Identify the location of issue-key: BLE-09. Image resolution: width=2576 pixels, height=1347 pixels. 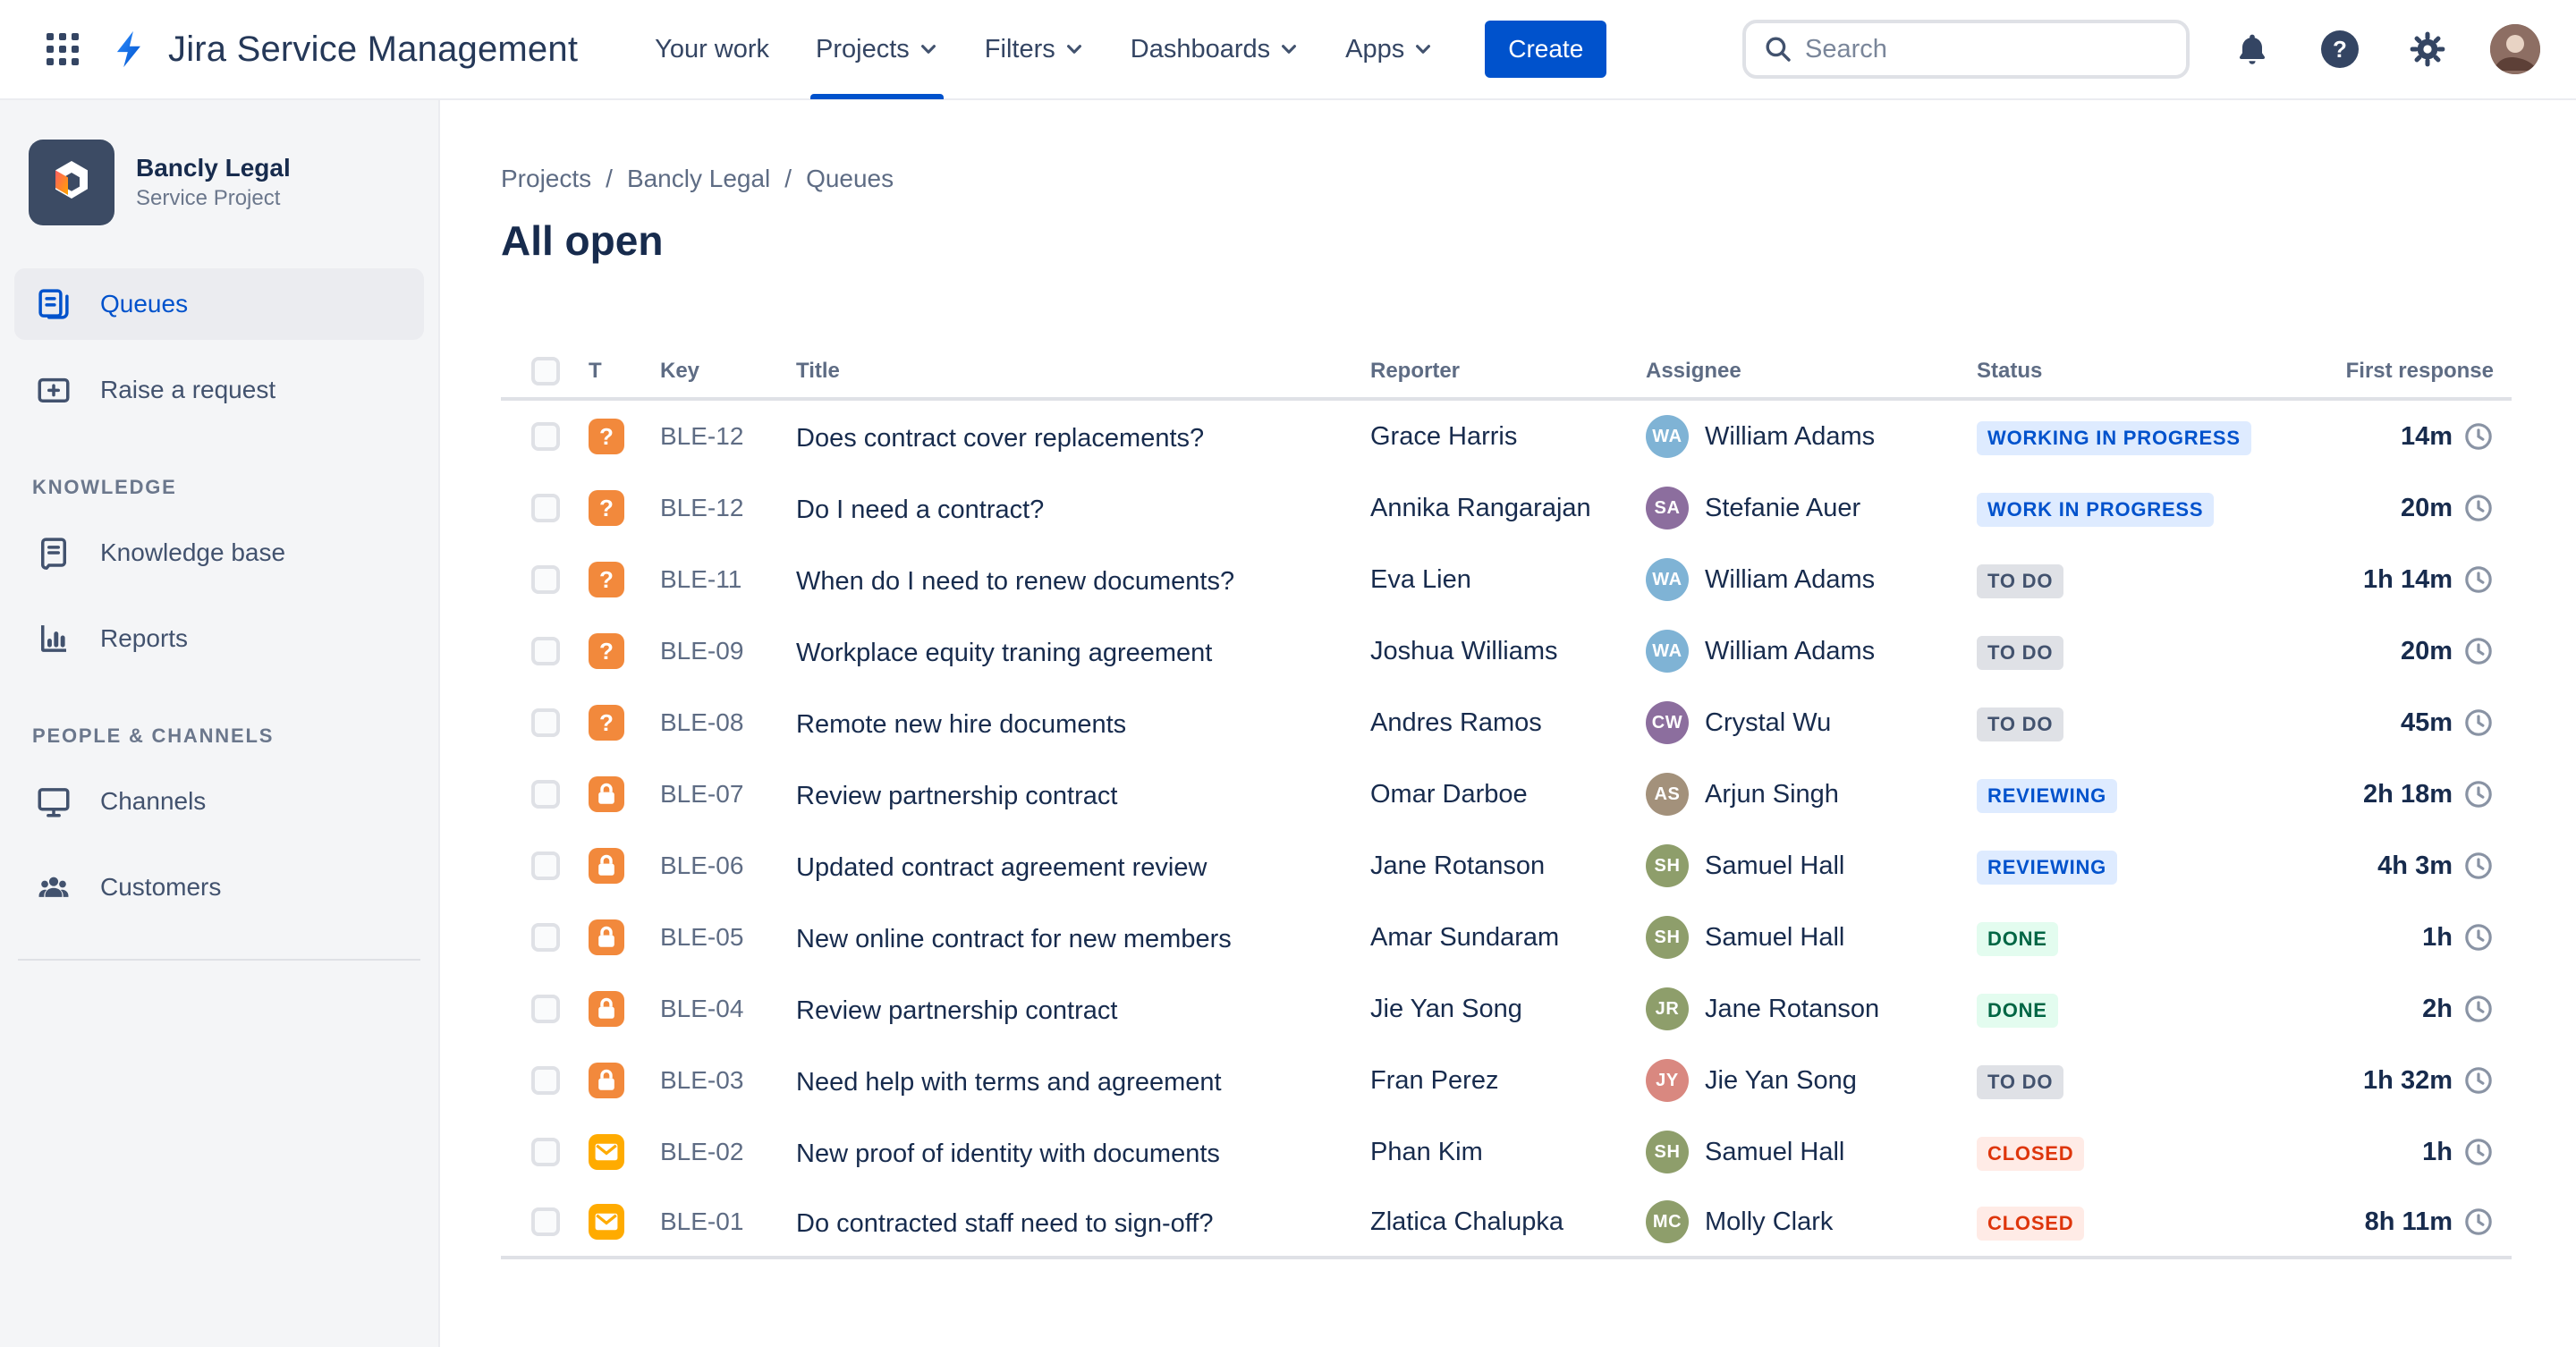
(728, 651).